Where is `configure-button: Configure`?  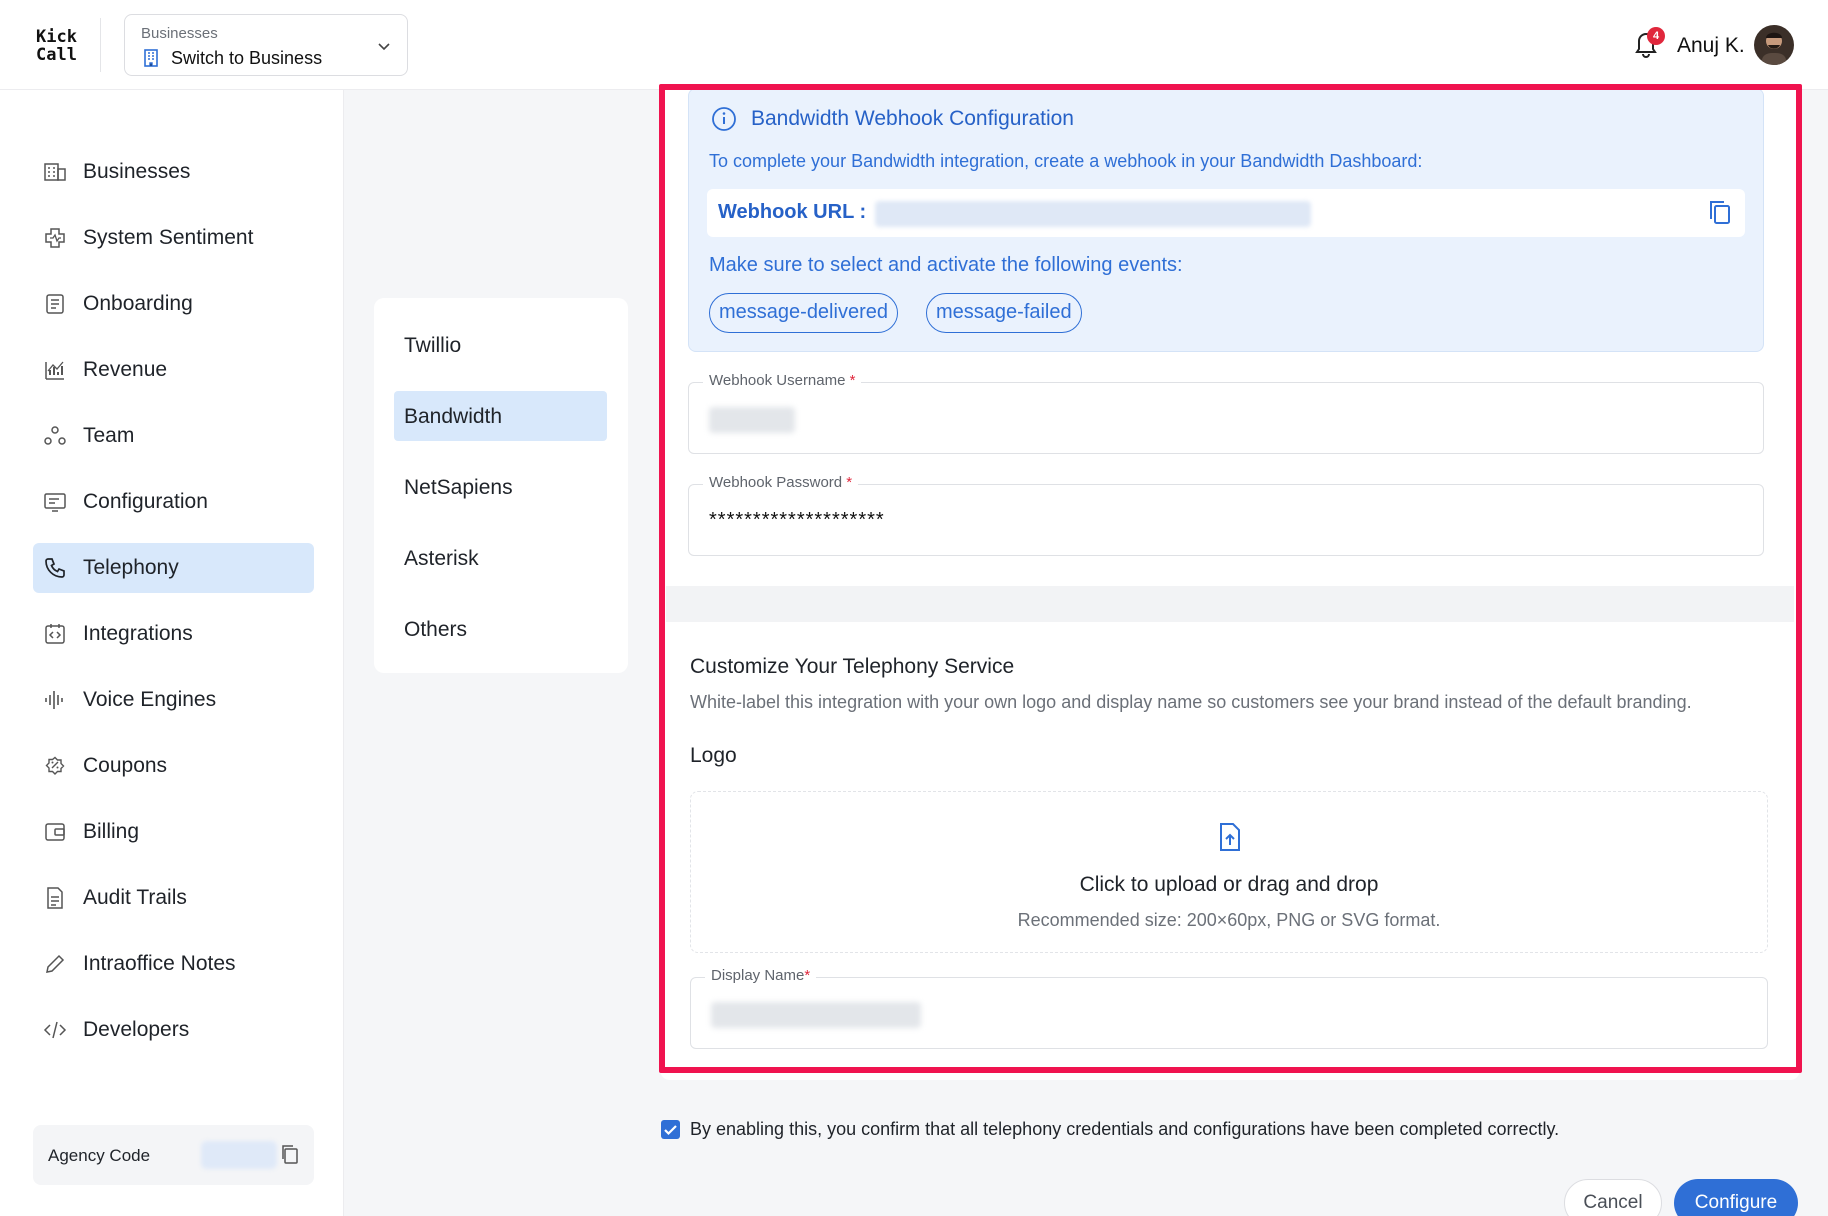 configure-button: Configure is located at coordinates (1736, 1197).